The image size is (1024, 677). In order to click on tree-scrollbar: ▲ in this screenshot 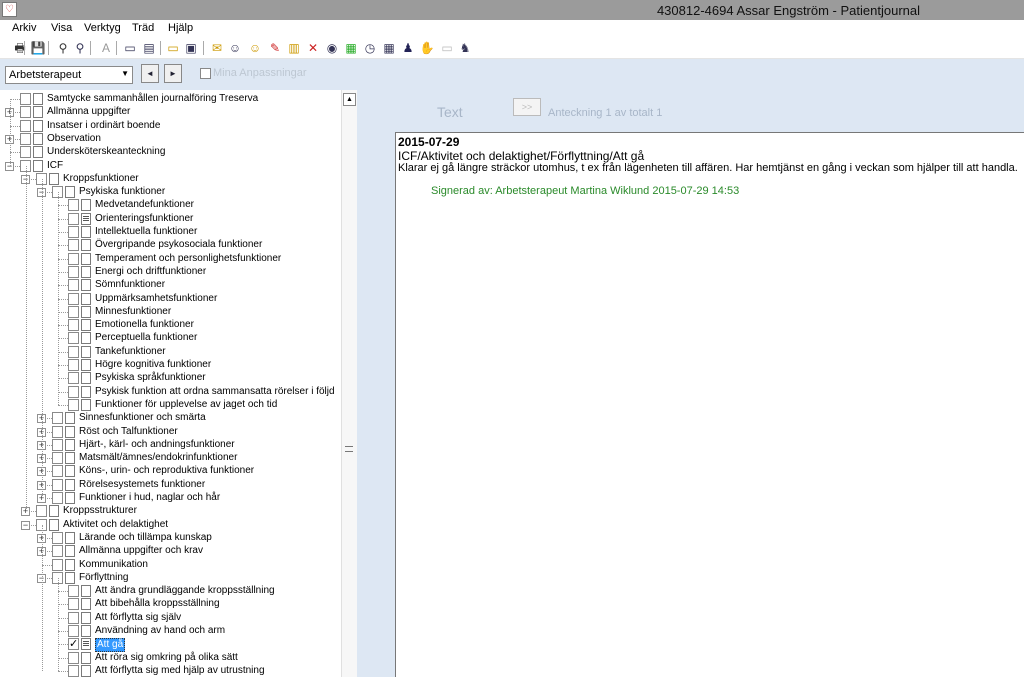, I will do `click(349, 383)`.